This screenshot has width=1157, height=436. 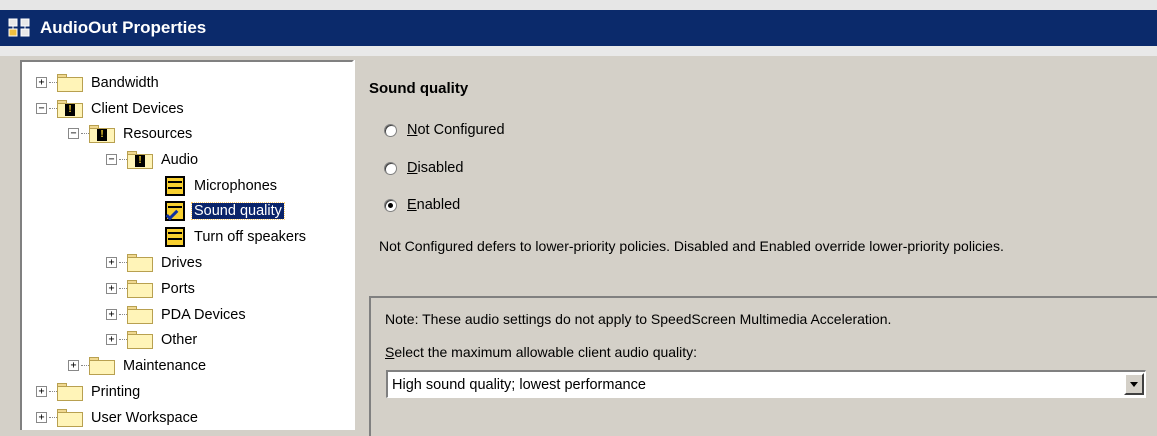 What do you see at coordinates (21, 28) in the screenshot?
I see `policy-app-icon` at bounding box center [21, 28].